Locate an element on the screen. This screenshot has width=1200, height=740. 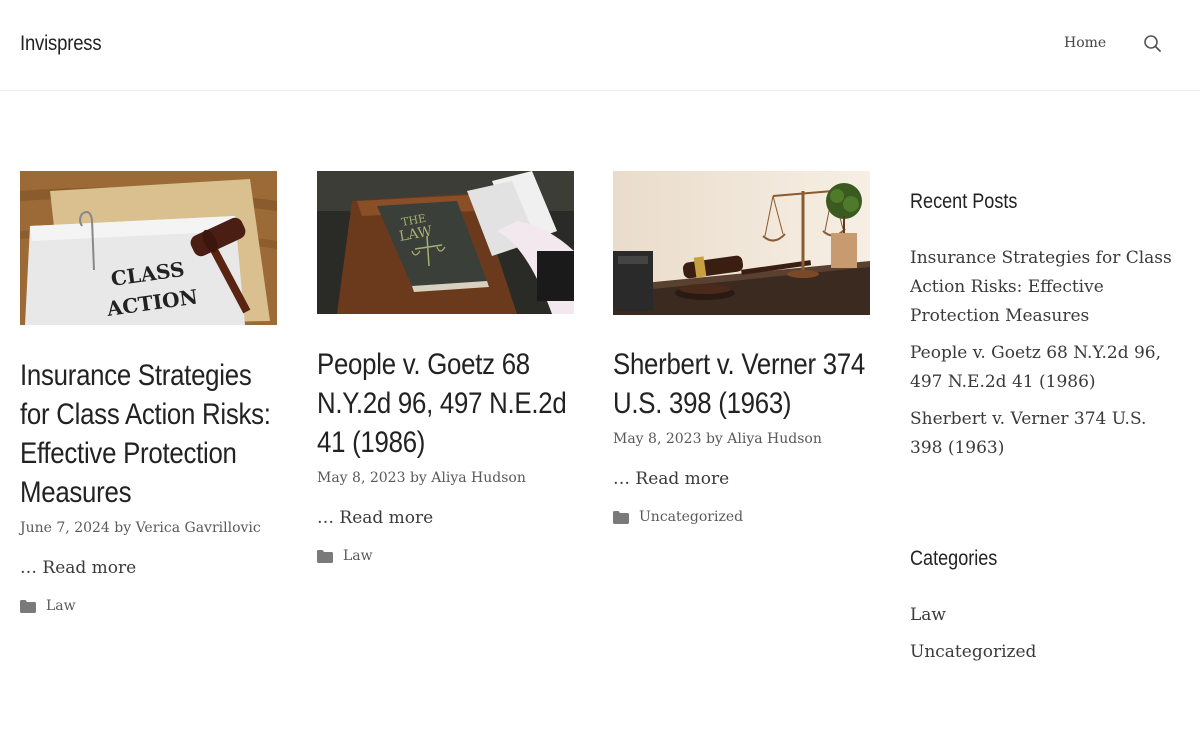
post-thumbnail is located at coordinates (741, 243).